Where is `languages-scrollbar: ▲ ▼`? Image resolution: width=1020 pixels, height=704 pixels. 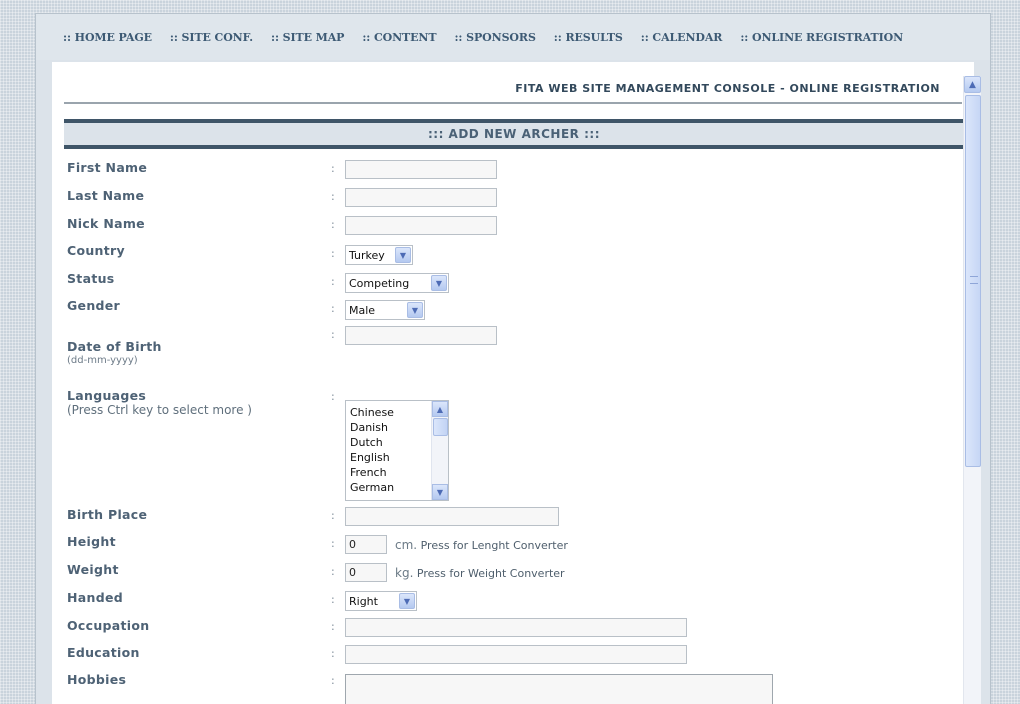 languages-scrollbar: ▲ ▼ is located at coordinates (439, 450).